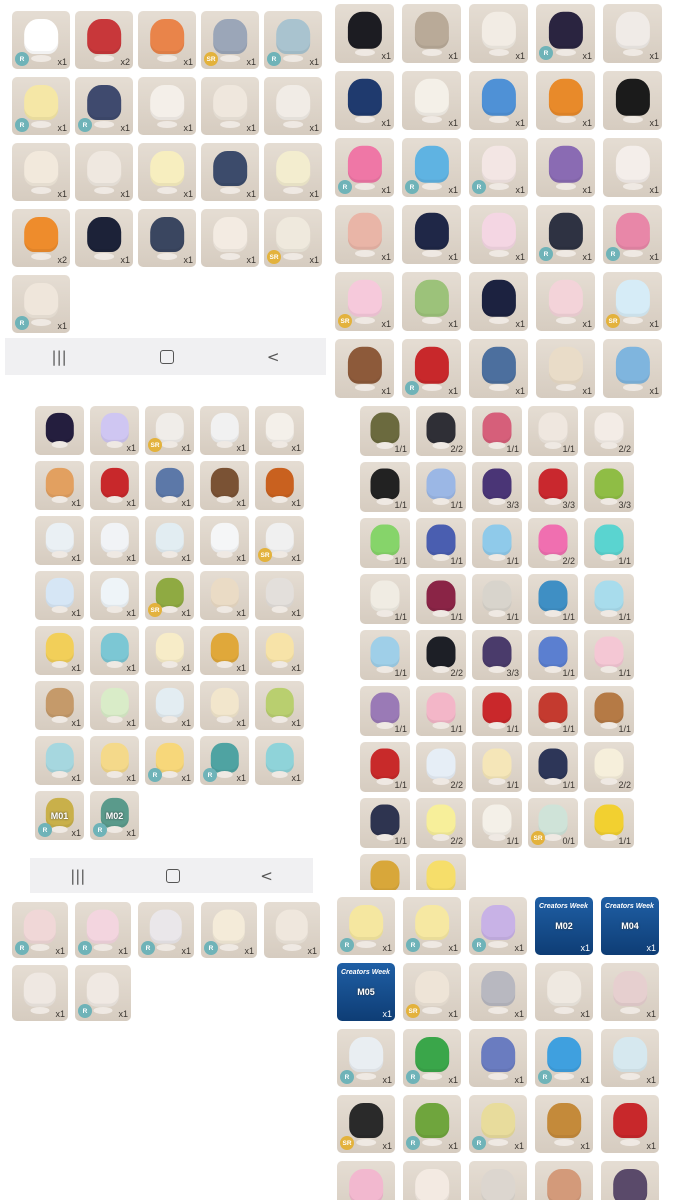 This screenshot has height=1200, width=675. Describe the element at coordinates (59, 815) in the screenshot. I see `inventory-item-tile: M01 Rx1` at that location.